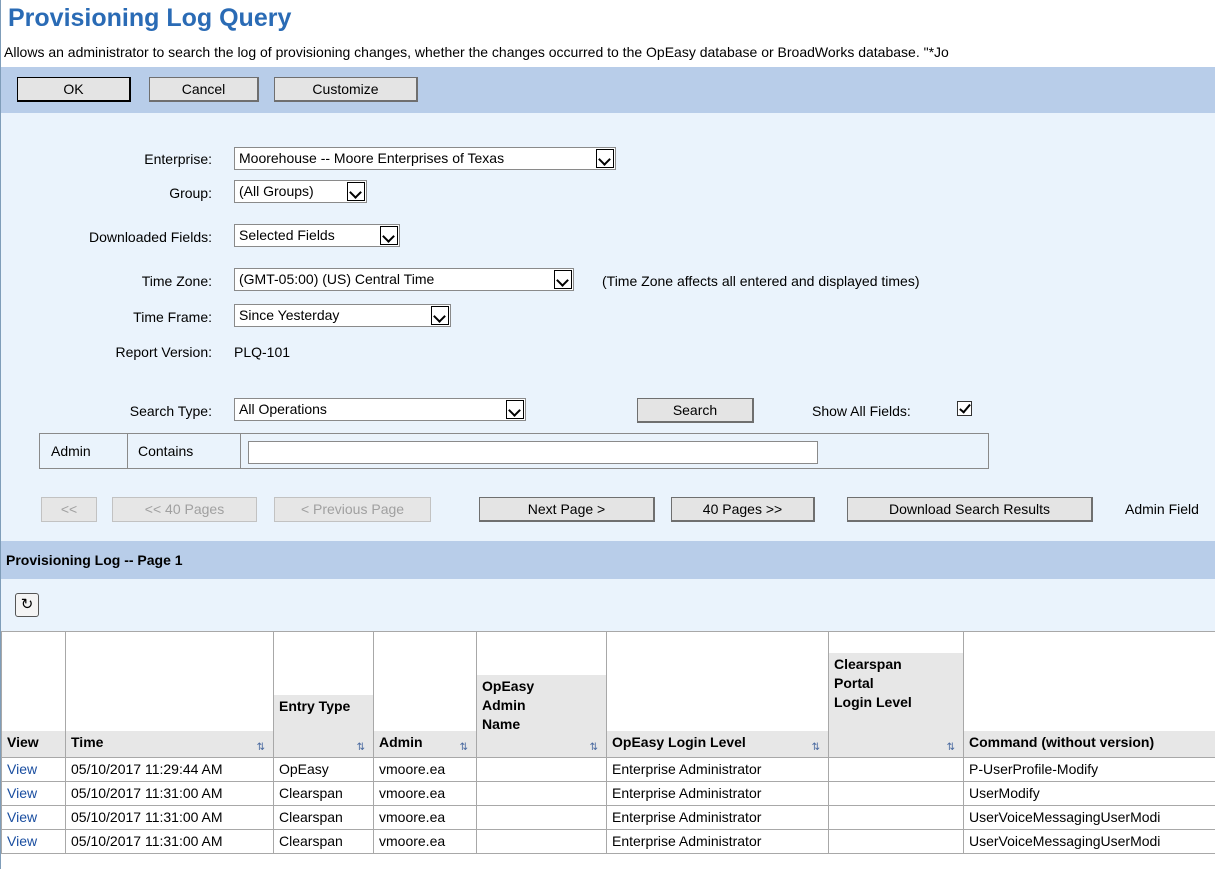 This screenshot has width=1218, height=869. I want to click on column-header-opeasy-login-level: OpEasy Login Level ⇅, so click(717, 694).